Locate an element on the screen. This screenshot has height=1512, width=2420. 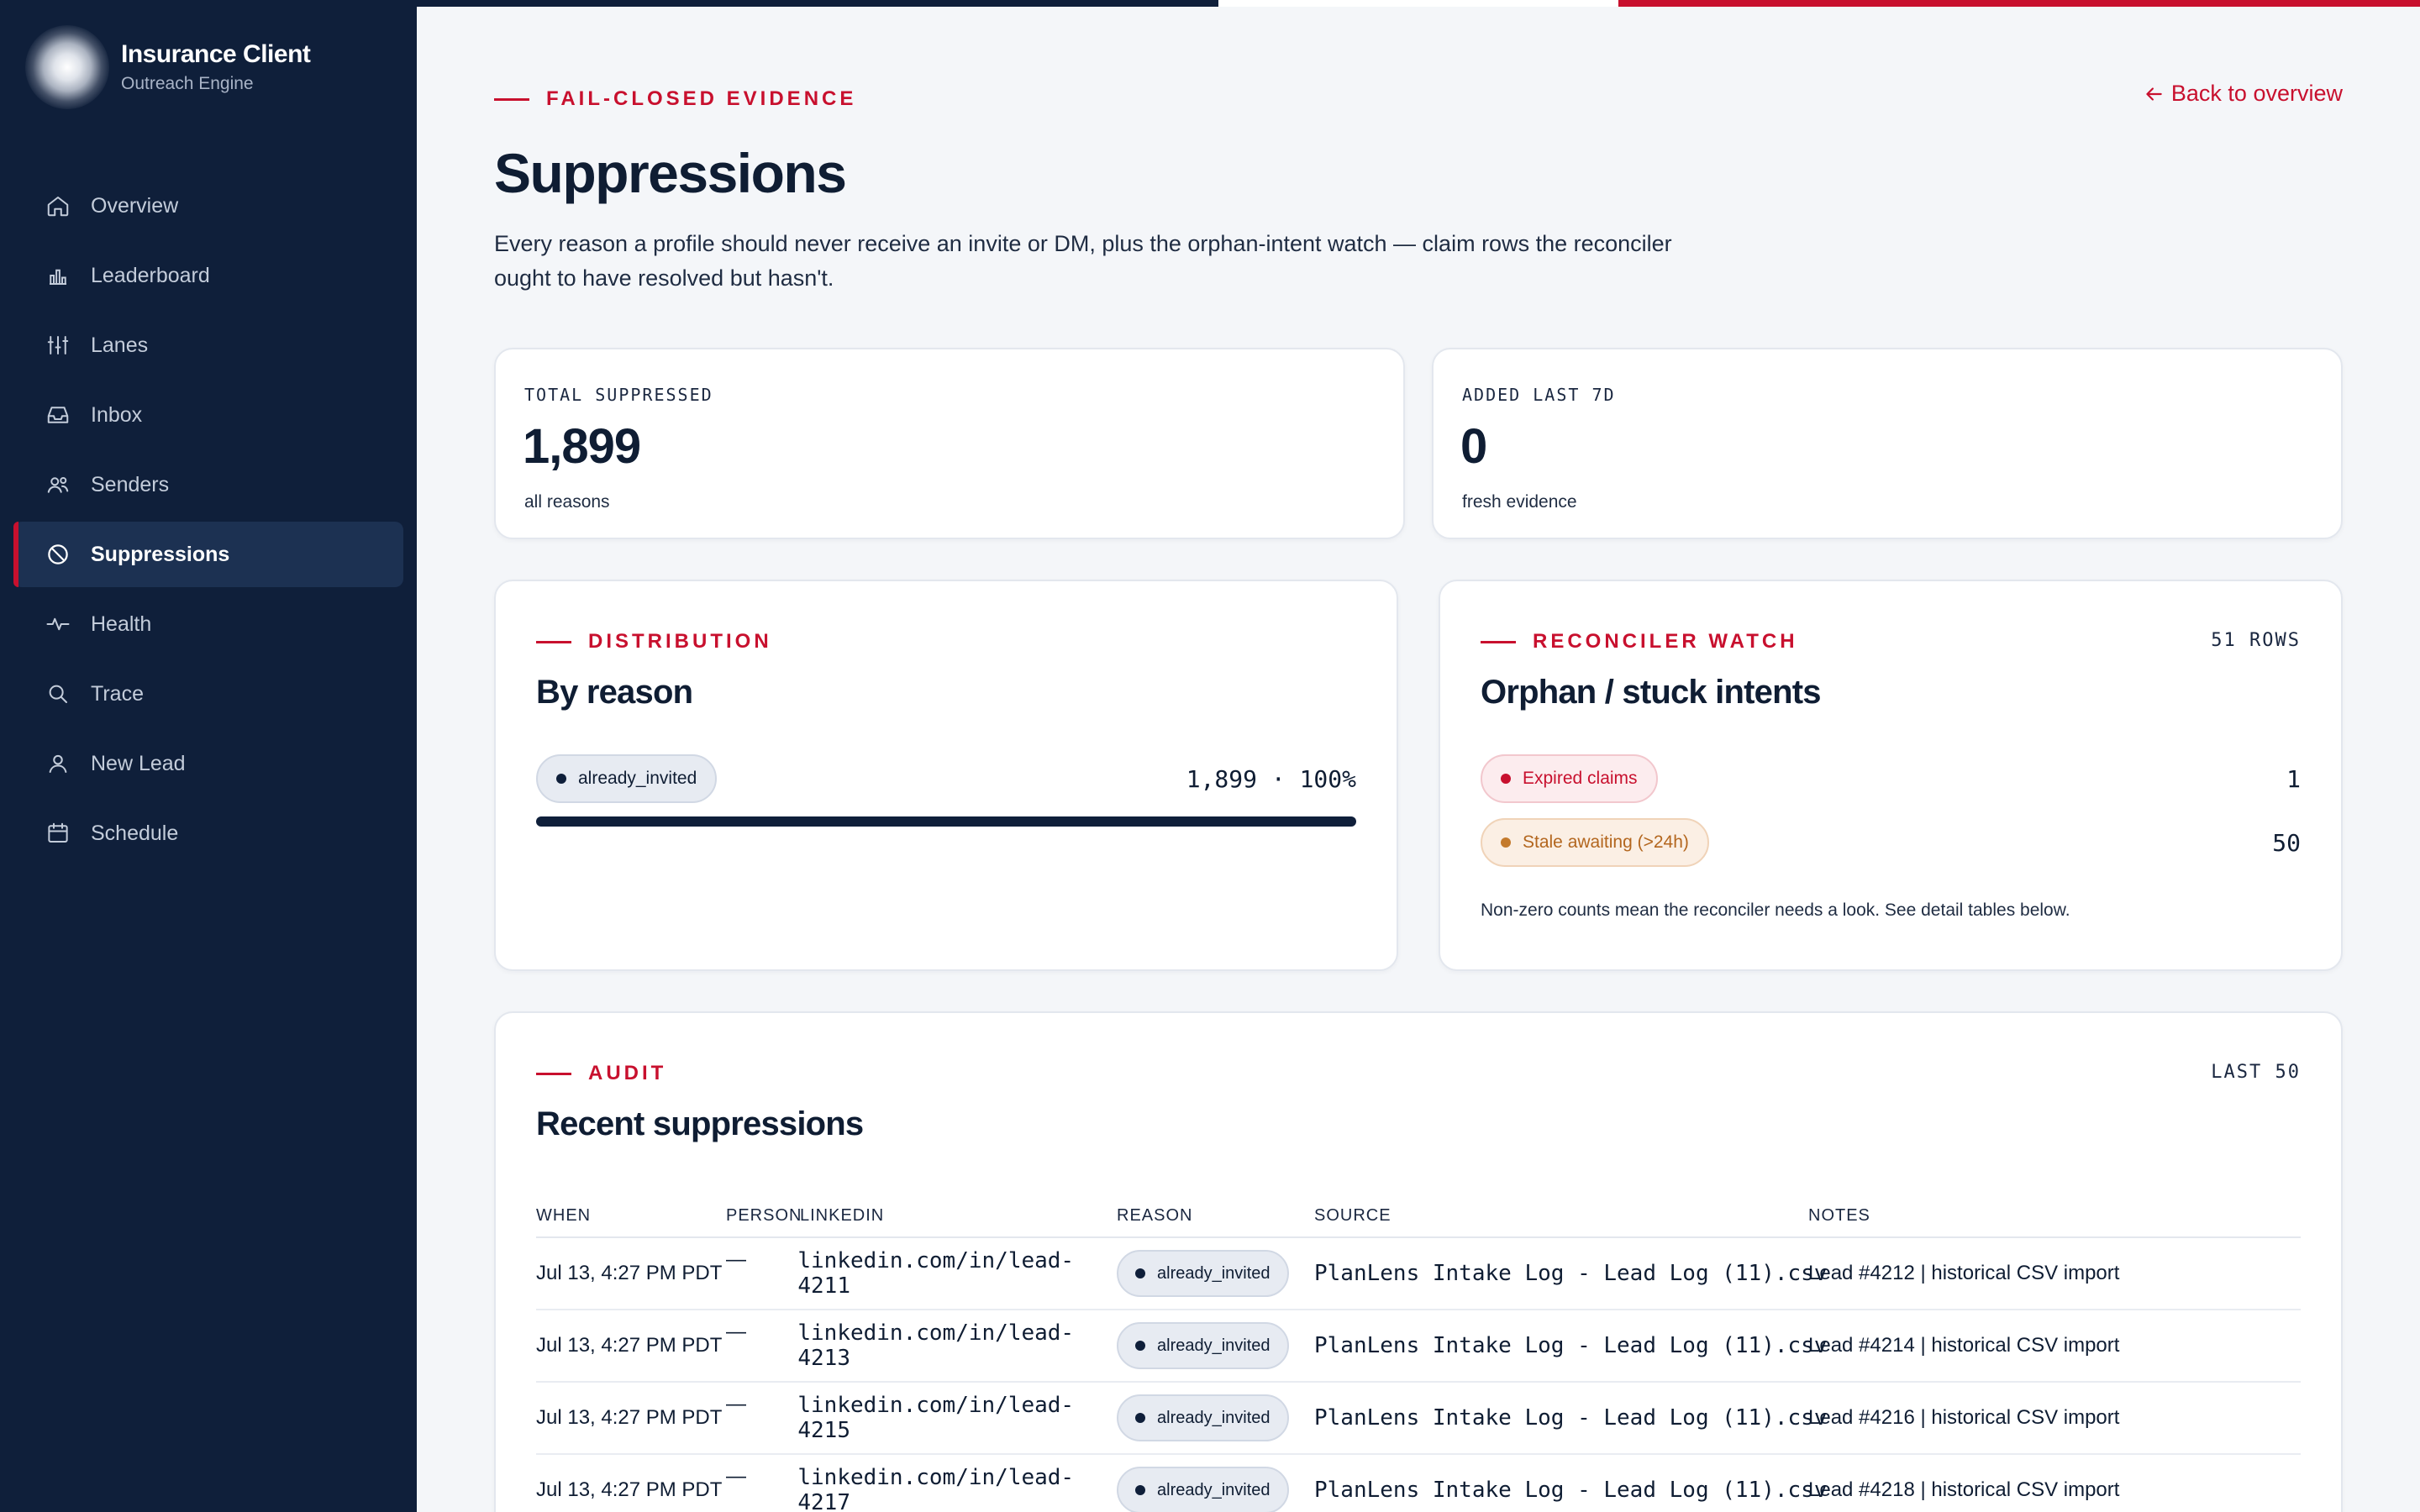
back-to-overview-link: Back to overview is located at coordinates (2243, 94).